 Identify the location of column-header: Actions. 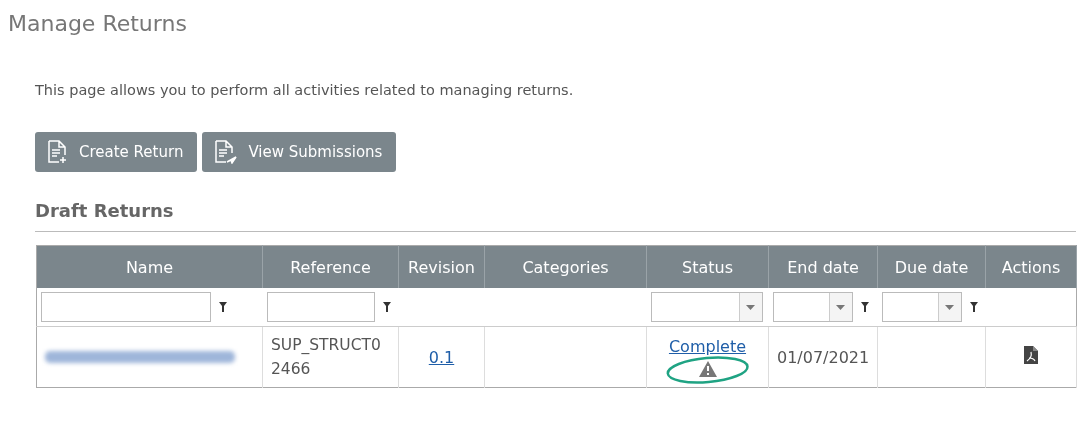
(1031, 266).